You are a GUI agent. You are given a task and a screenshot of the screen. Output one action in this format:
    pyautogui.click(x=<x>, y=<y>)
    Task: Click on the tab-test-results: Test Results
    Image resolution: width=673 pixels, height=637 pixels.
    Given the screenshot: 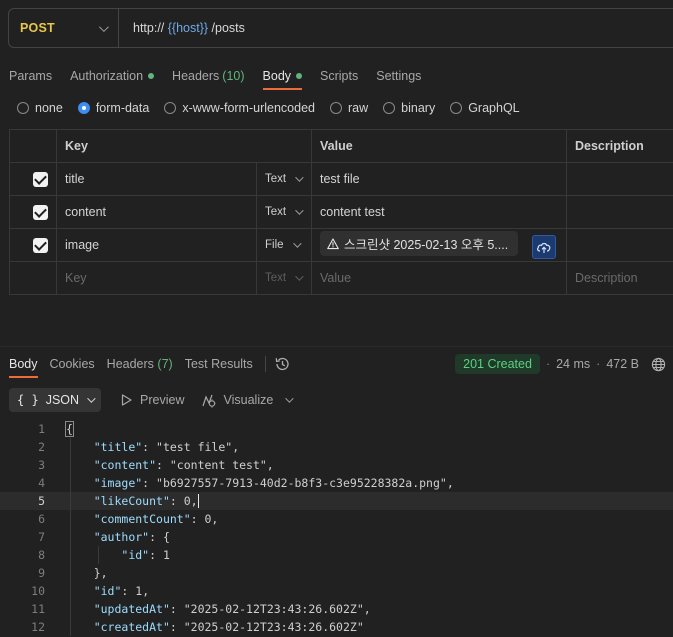 What is the action you would take?
    pyautogui.click(x=219, y=364)
    